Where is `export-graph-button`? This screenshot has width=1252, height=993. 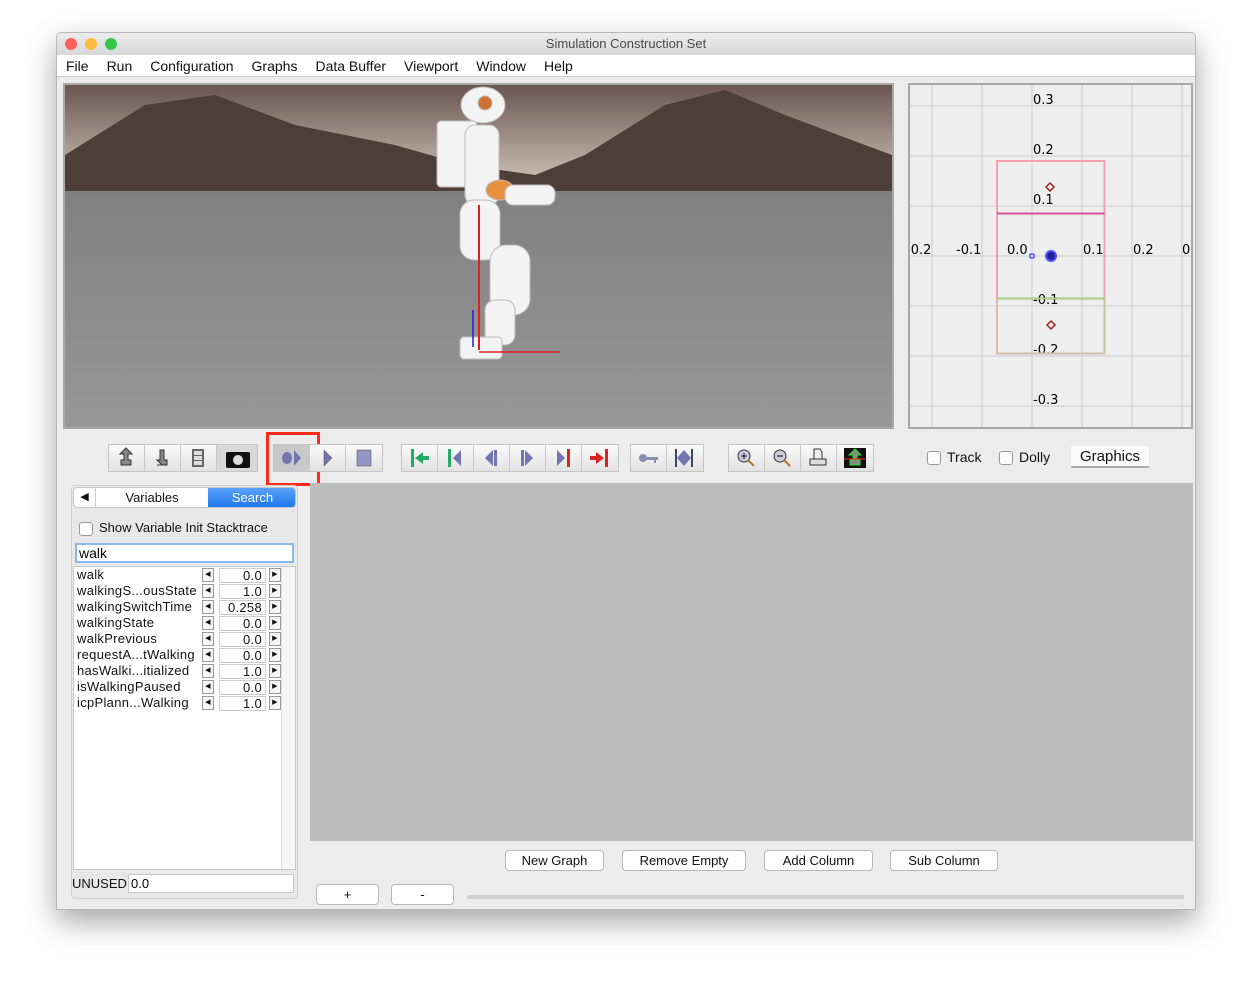
export-graph-button is located at coordinates (855, 458).